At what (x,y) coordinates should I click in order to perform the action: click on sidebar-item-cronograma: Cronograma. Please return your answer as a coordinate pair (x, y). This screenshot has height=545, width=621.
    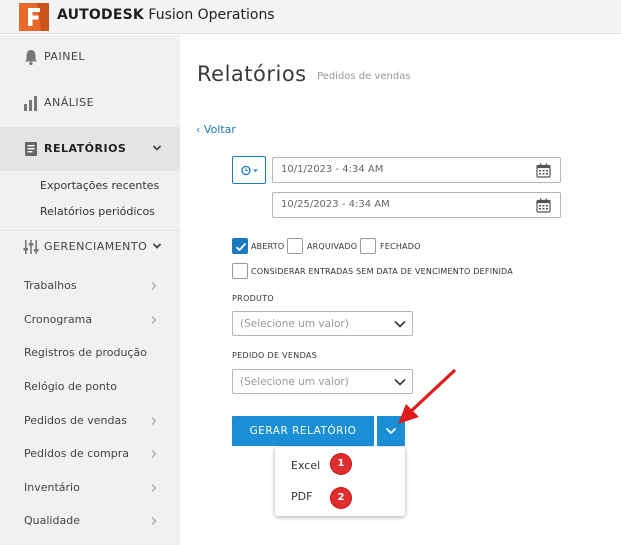
    Looking at the image, I should click on (90, 320).